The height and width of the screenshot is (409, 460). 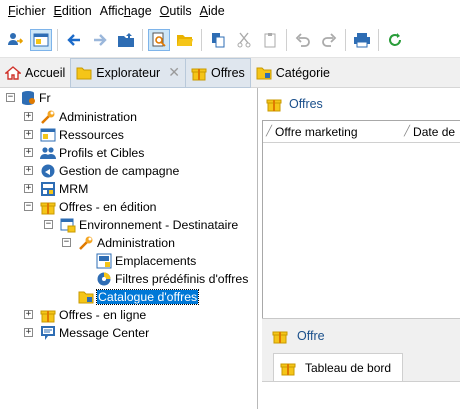 I want to click on tree-node-offres-edition: Offres - en édition, so click(x=98, y=207).